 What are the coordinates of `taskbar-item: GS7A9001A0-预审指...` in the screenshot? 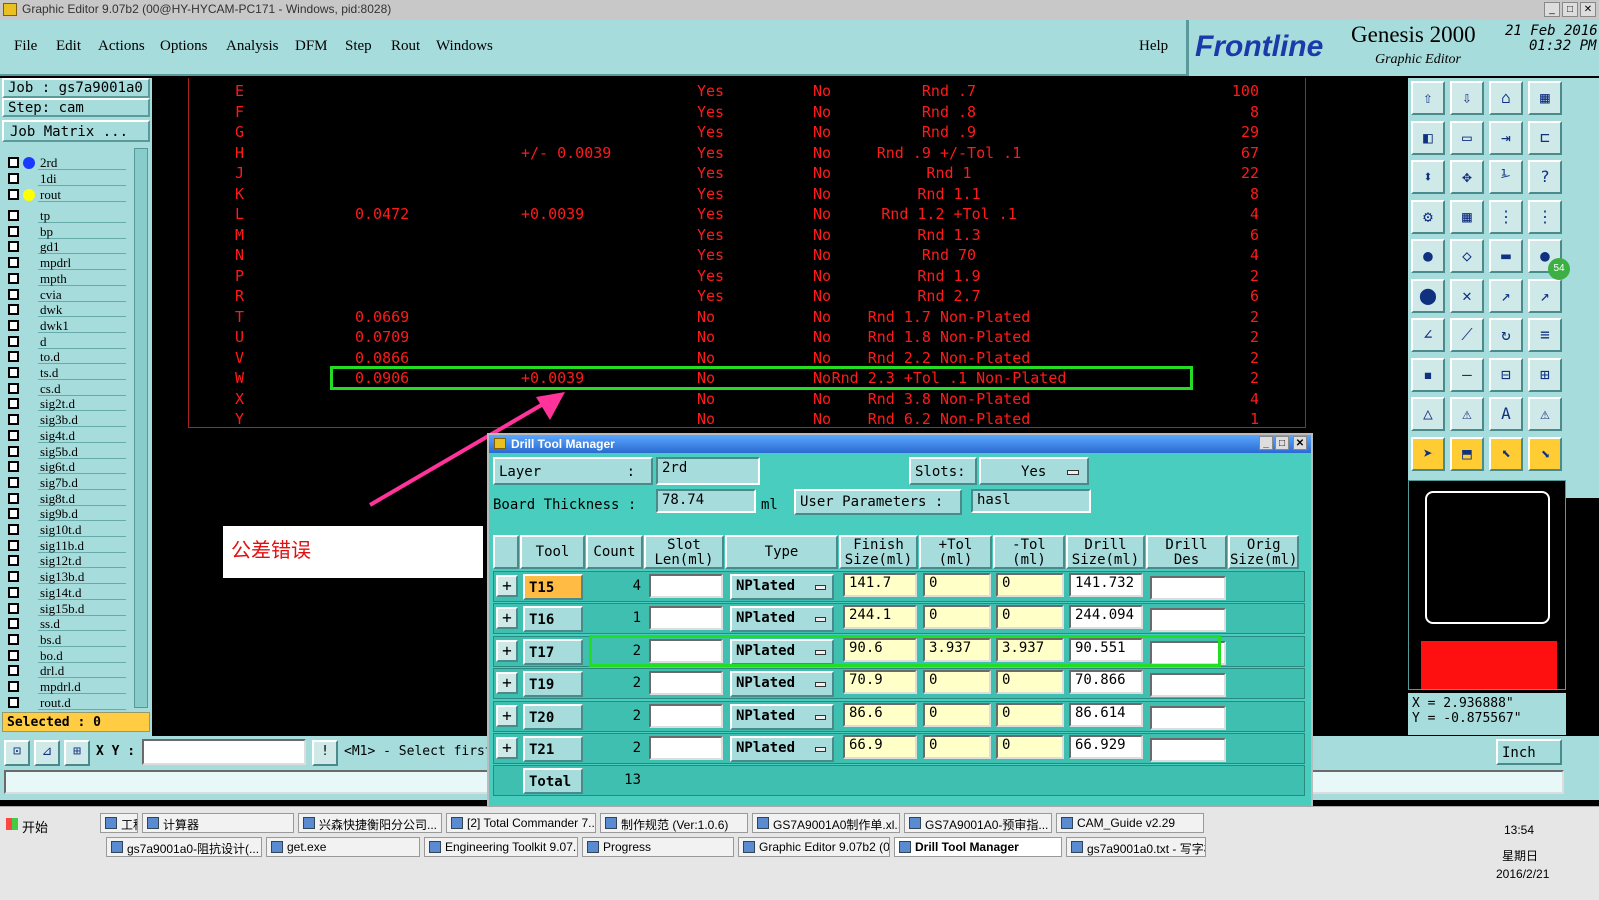 It's located at (978, 823).